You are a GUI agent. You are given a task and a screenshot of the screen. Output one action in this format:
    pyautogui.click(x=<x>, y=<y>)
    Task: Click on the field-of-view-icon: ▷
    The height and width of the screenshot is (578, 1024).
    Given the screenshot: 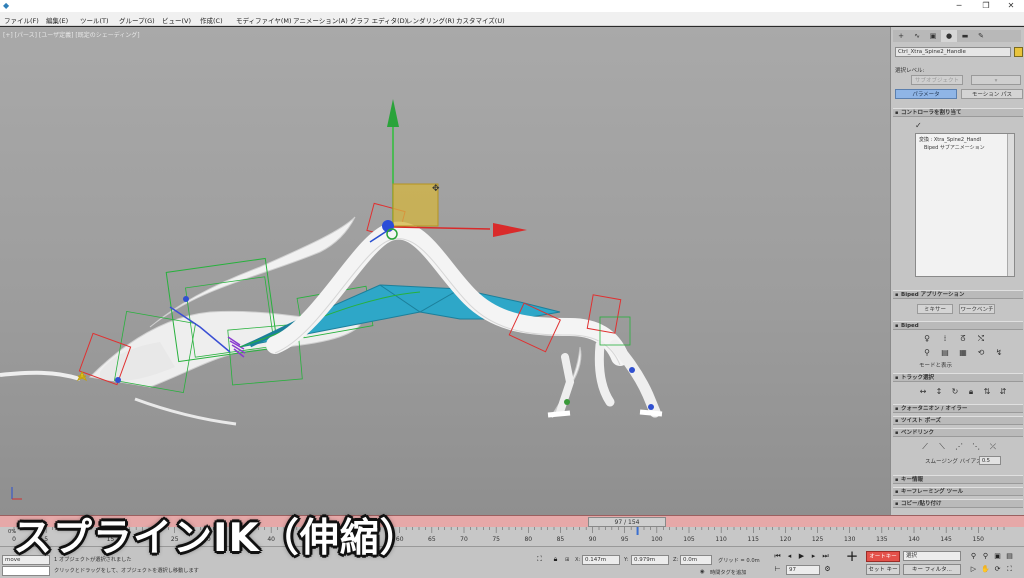 What is the action you would take?
    pyautogui.click(x=973, y=569)
    